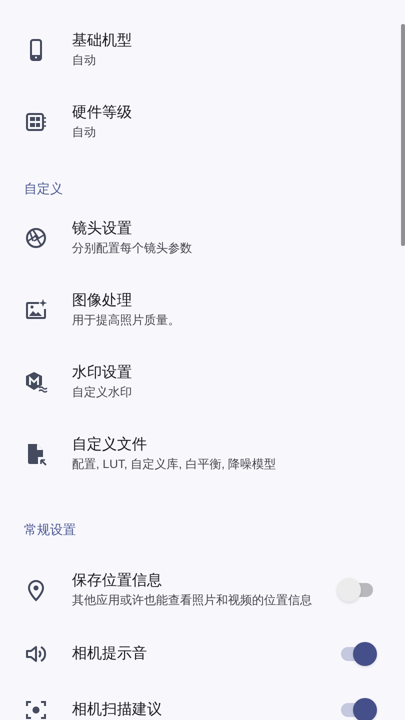  What do you see at coordinates (102, 392) in the screenshot?
I see `item-subtitle: 自定义水印` at bounding box center [102, 392].